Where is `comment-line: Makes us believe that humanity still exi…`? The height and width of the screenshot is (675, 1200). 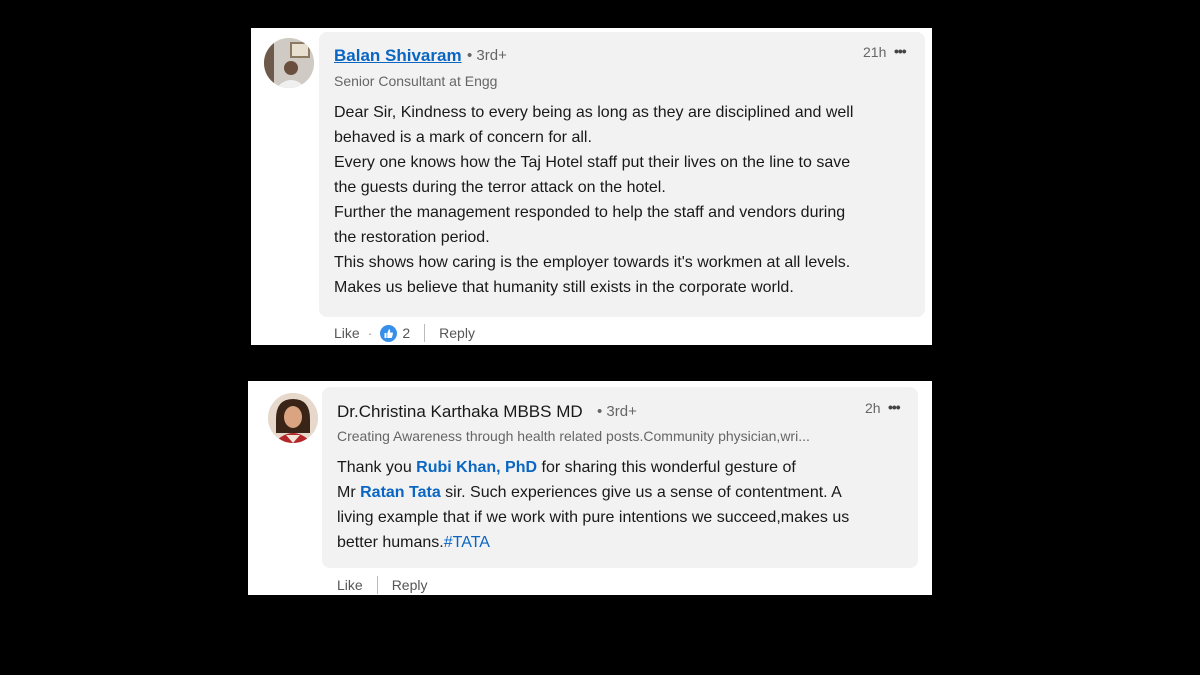
comment-line: Makes us believe that humanity still exi… is located at coordinates (564, 287).